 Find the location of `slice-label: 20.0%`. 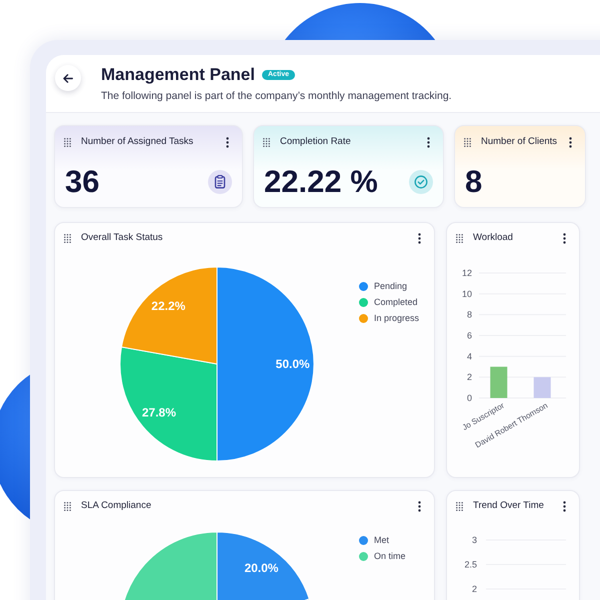

slice-label: 20.0% is located at coordinates (261, 567).